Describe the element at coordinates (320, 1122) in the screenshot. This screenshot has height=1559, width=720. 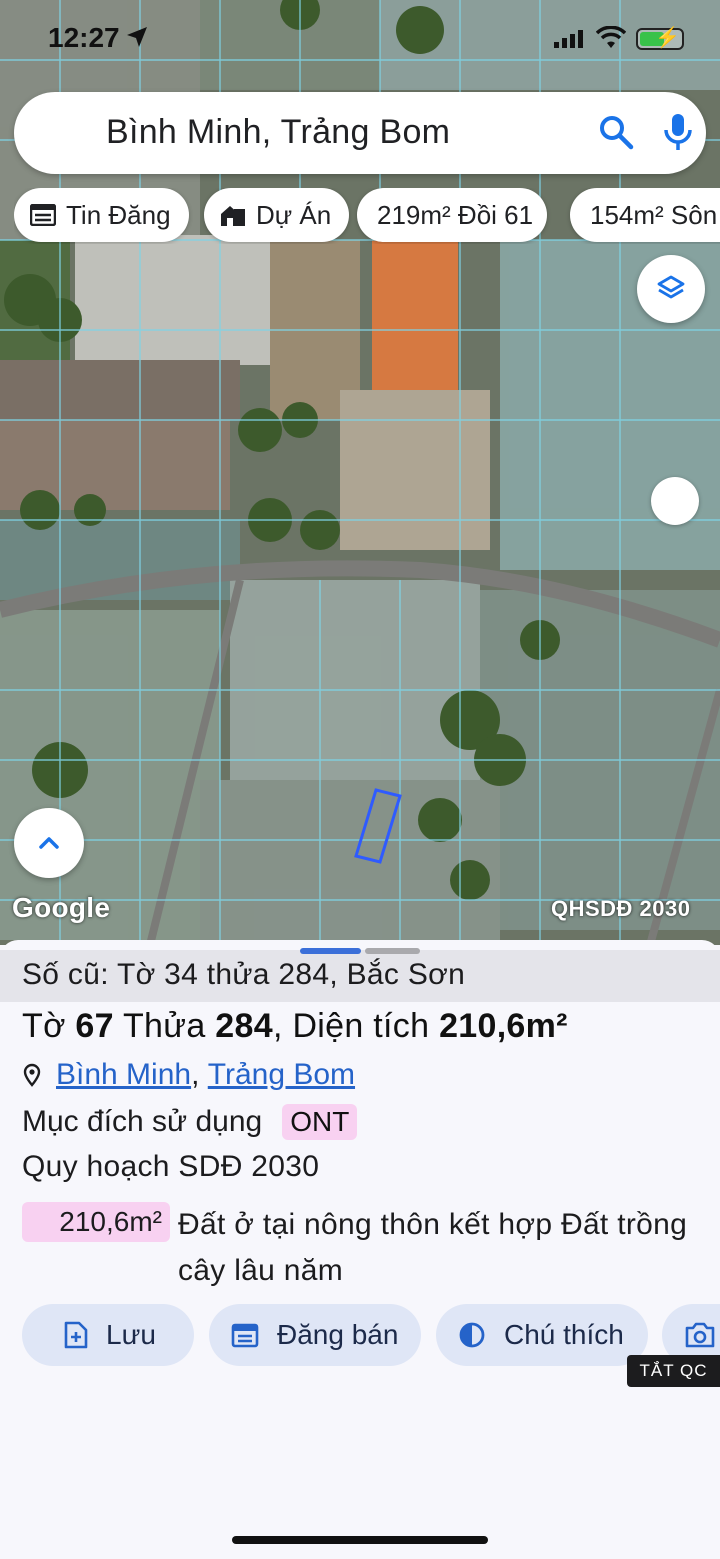
I see `purpose-code-badge: ONT` at that location.